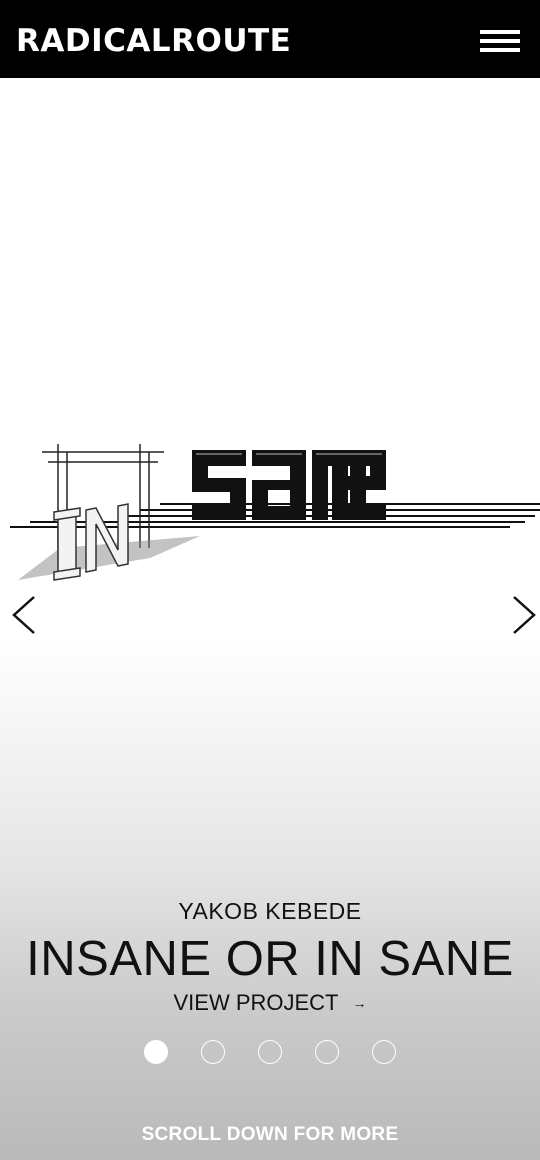  I want to click on top-navigation-bar: RADICALROUTE, so click(270, 39).